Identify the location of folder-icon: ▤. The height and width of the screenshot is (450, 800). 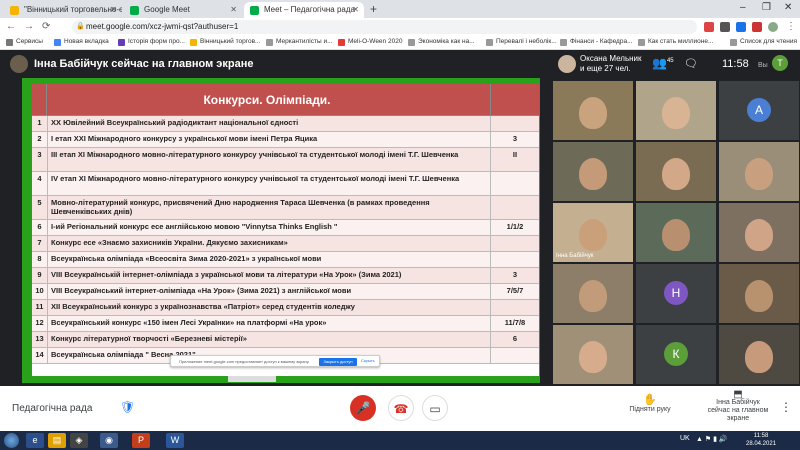
(57, 440).